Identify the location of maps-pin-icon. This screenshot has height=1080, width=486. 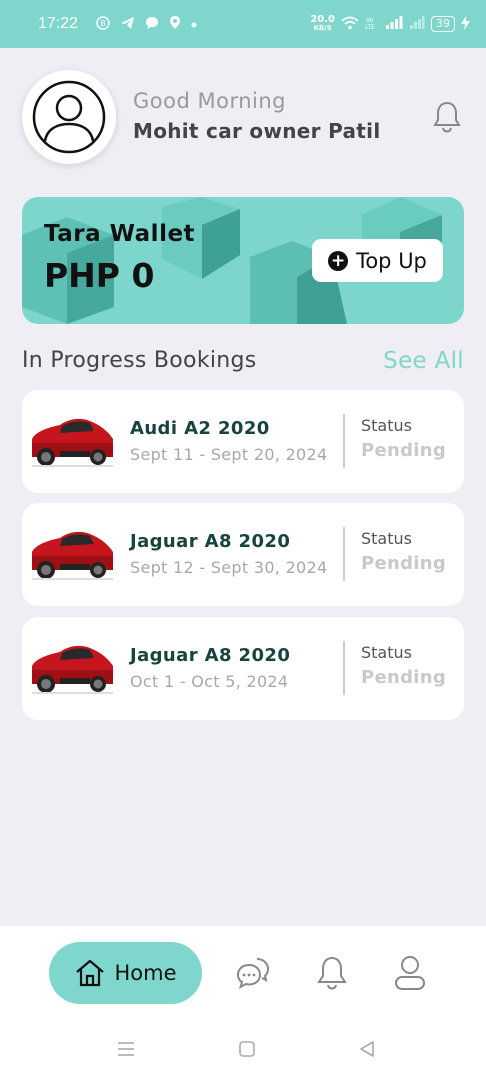
(175, 24).